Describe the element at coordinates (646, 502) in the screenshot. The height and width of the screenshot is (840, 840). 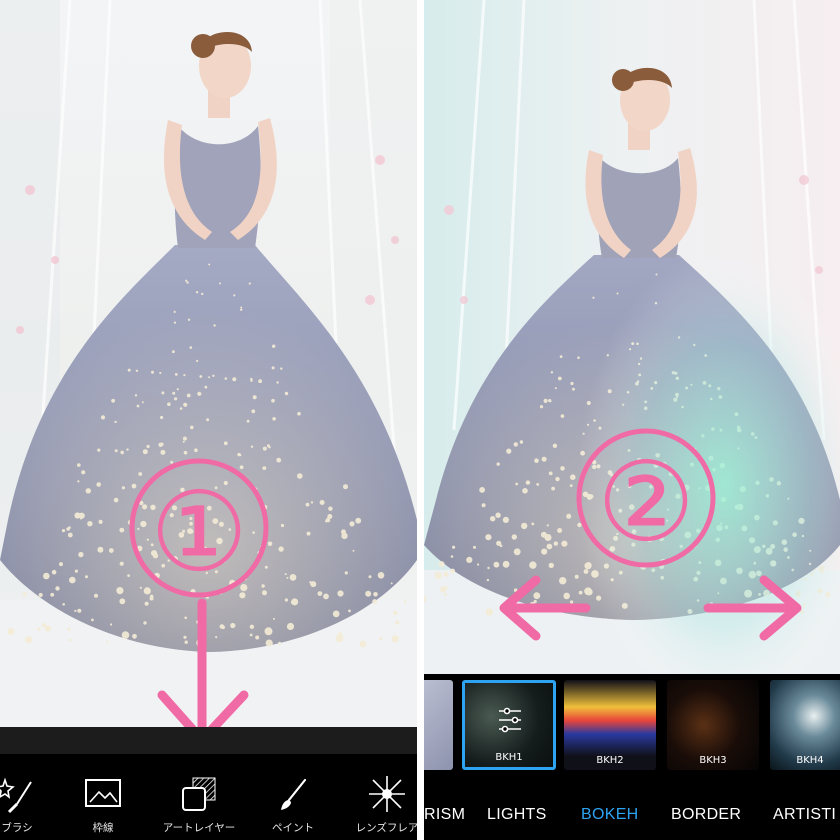
I see `annotation-2-marker: ②` at that location.